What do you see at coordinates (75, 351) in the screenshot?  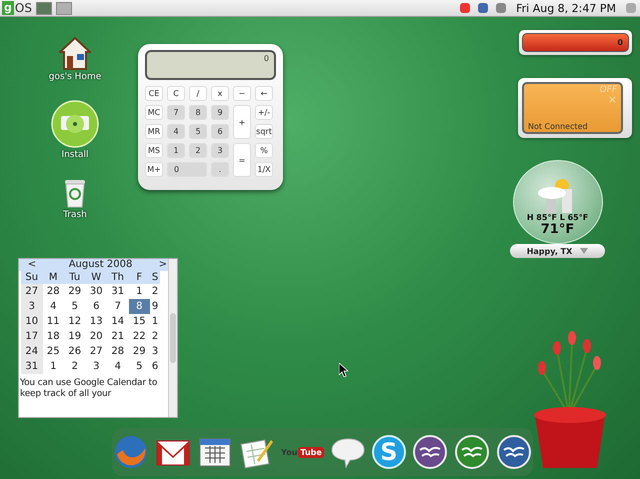 I see `calendar-day: 26` at bounding box center [75, 351].